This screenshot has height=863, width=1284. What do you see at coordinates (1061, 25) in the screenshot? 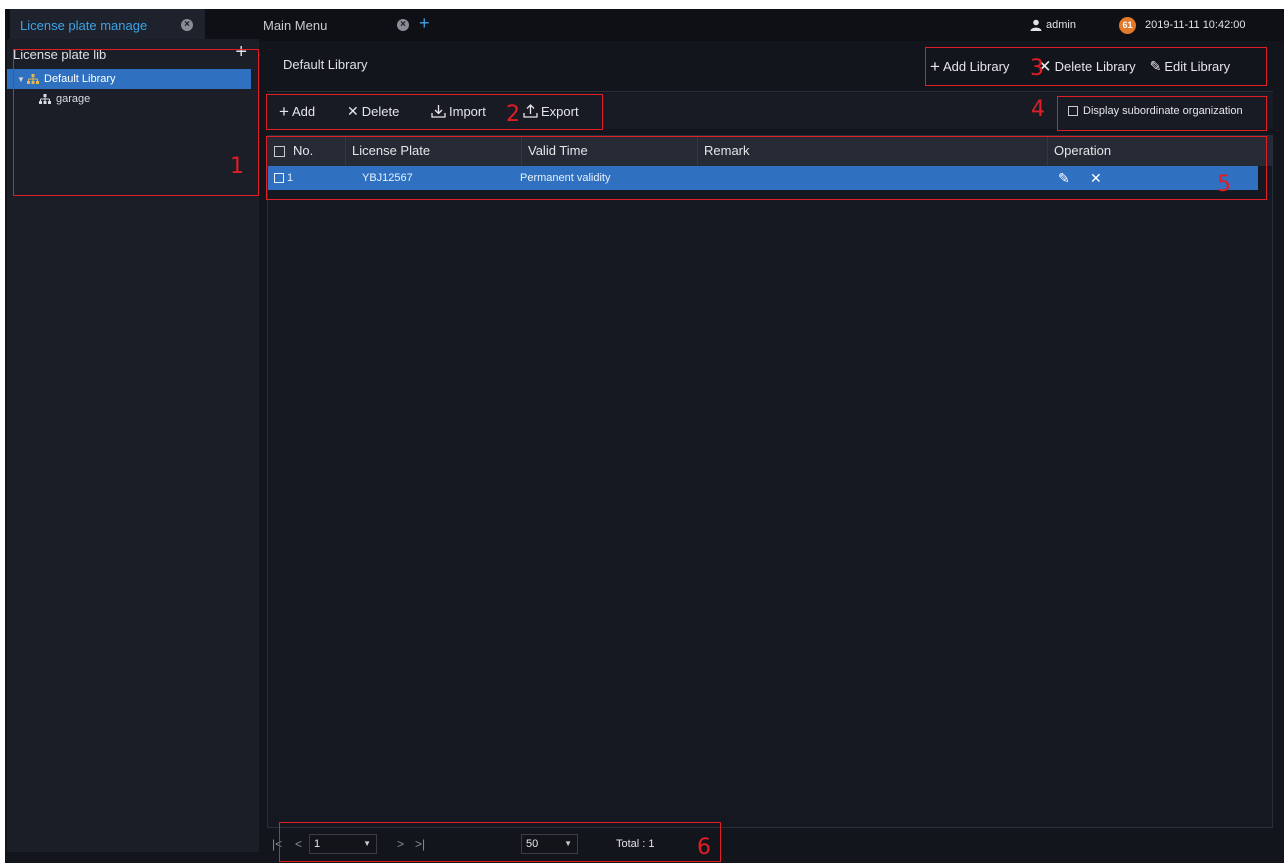
I see `username: admin` at bounding box center [1061, 25].